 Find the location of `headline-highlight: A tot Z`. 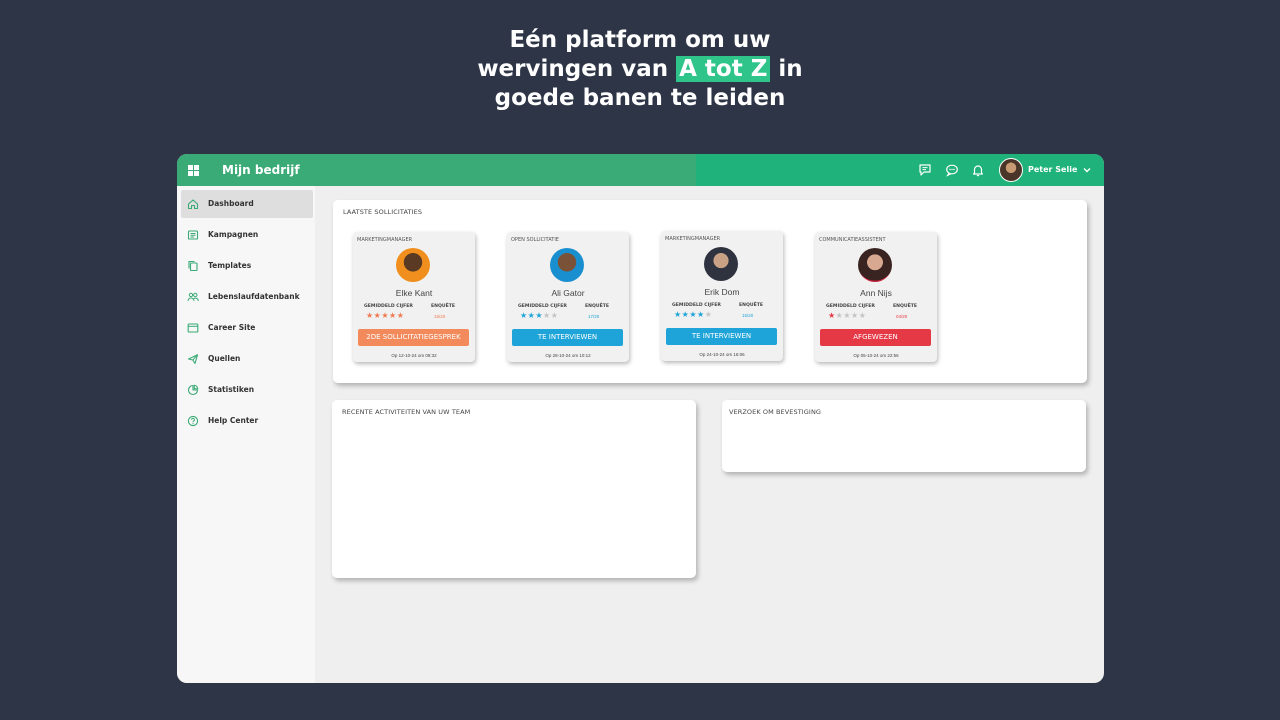

headline-highlight: A tot Z is located at coordinates (723, 69).